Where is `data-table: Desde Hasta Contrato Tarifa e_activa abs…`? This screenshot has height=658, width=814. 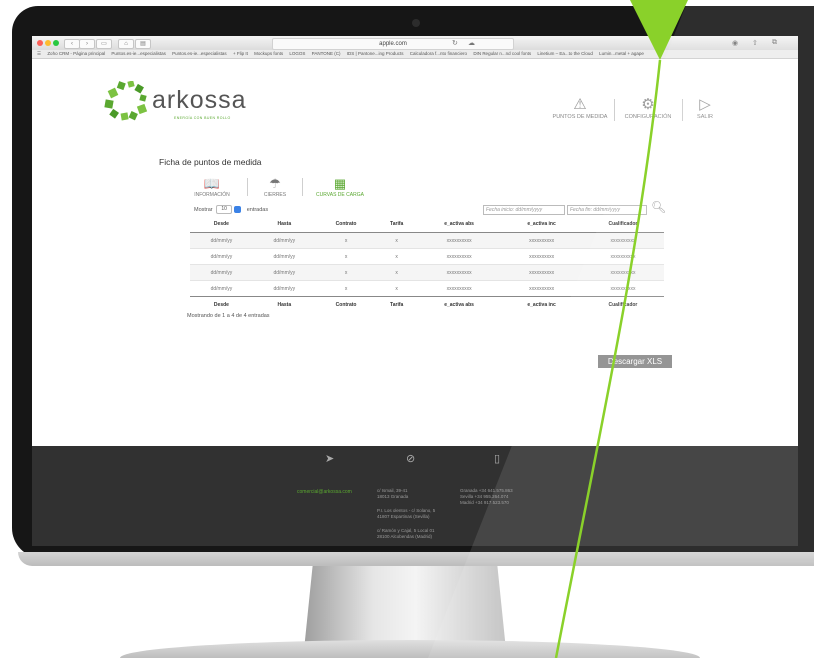 data-table: Desde Hasta Contrato Tarifa e_activa abs… is located at coordinates (427, 264).